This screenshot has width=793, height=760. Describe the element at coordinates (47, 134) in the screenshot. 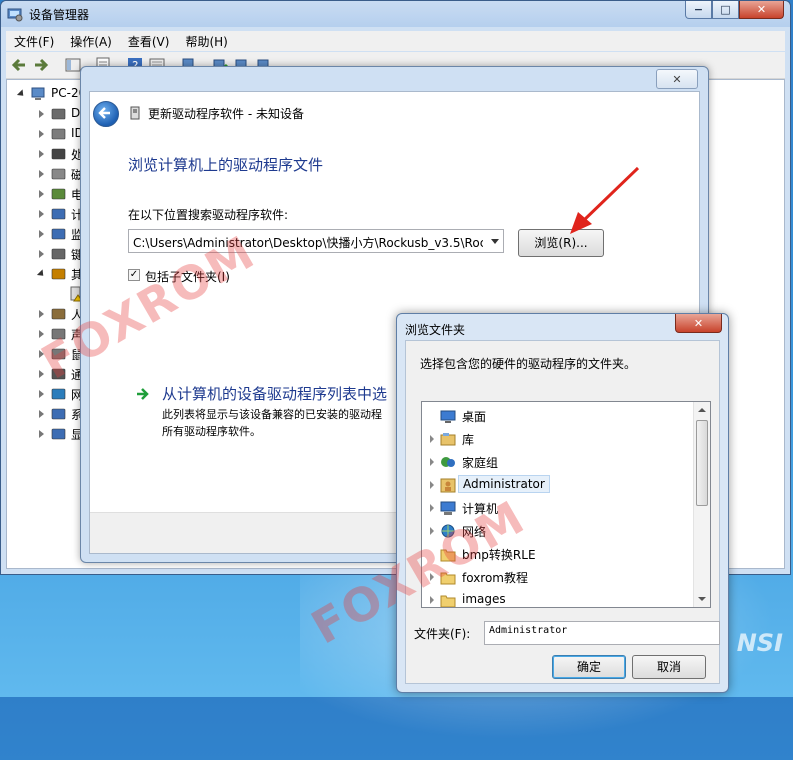

I see `tree-item: ID` at that location.